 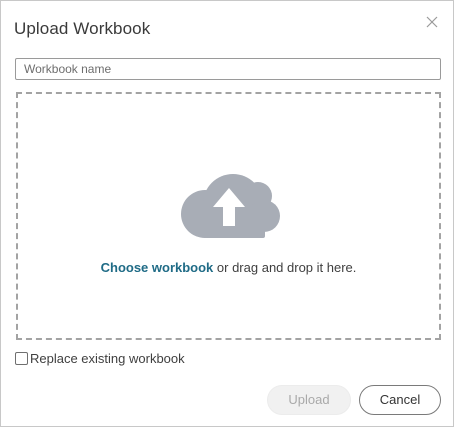 What do you see at coordinates (285, 267) in the screenshot?
I see `drag-drop-text: or drag and drop it here.` at bounding box center [285, 267].